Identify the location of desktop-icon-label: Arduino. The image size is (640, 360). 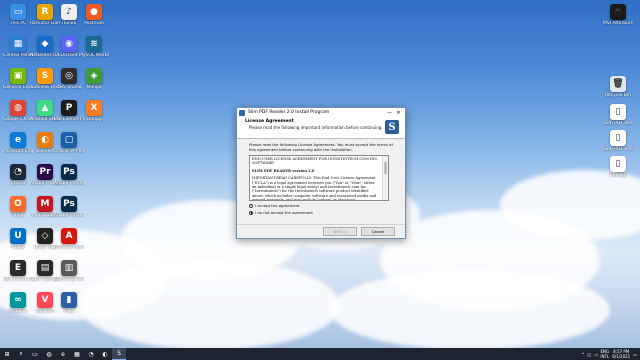
(18, 311).